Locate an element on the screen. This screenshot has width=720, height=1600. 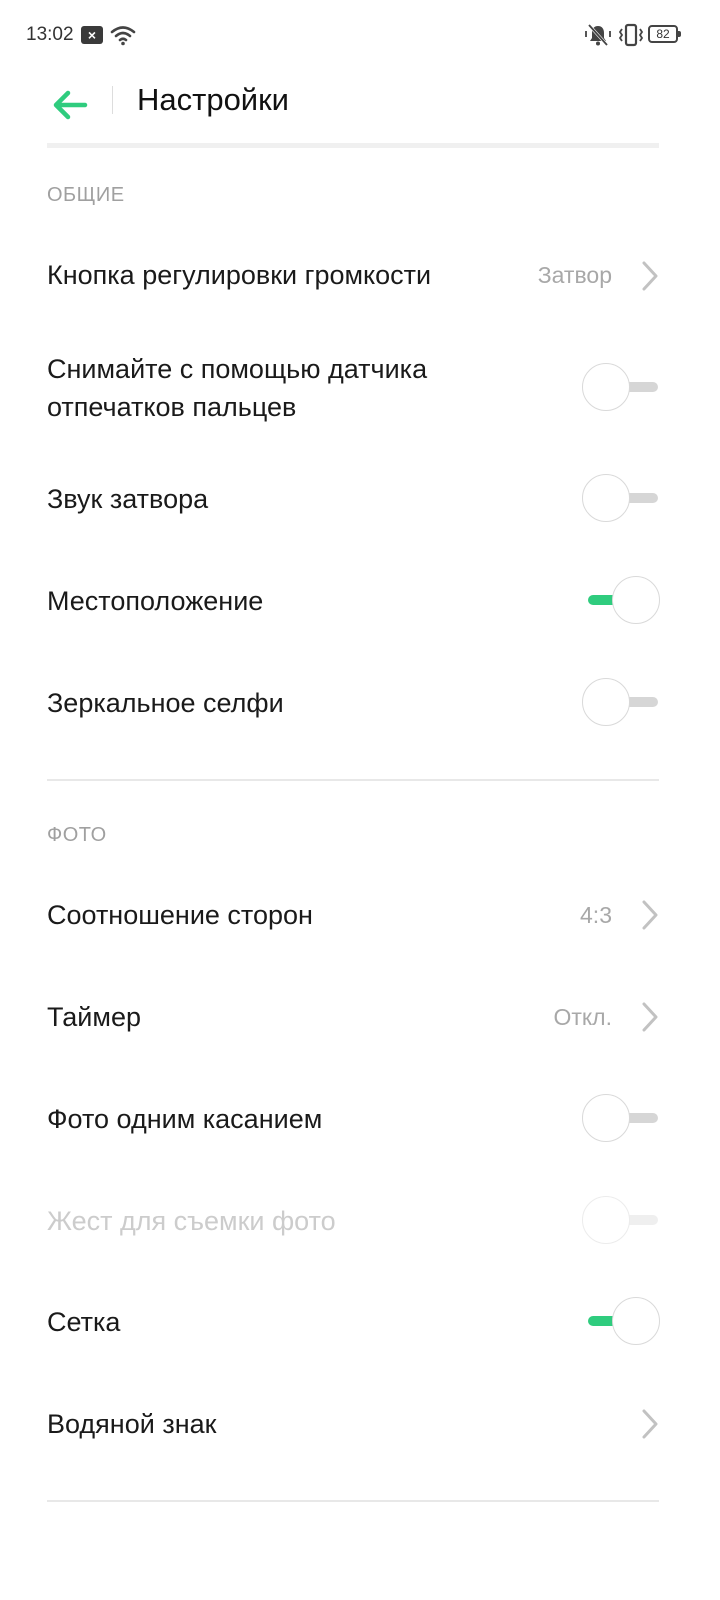
setting-label: Зеркальное селфи is located at coordinates (165, 703).